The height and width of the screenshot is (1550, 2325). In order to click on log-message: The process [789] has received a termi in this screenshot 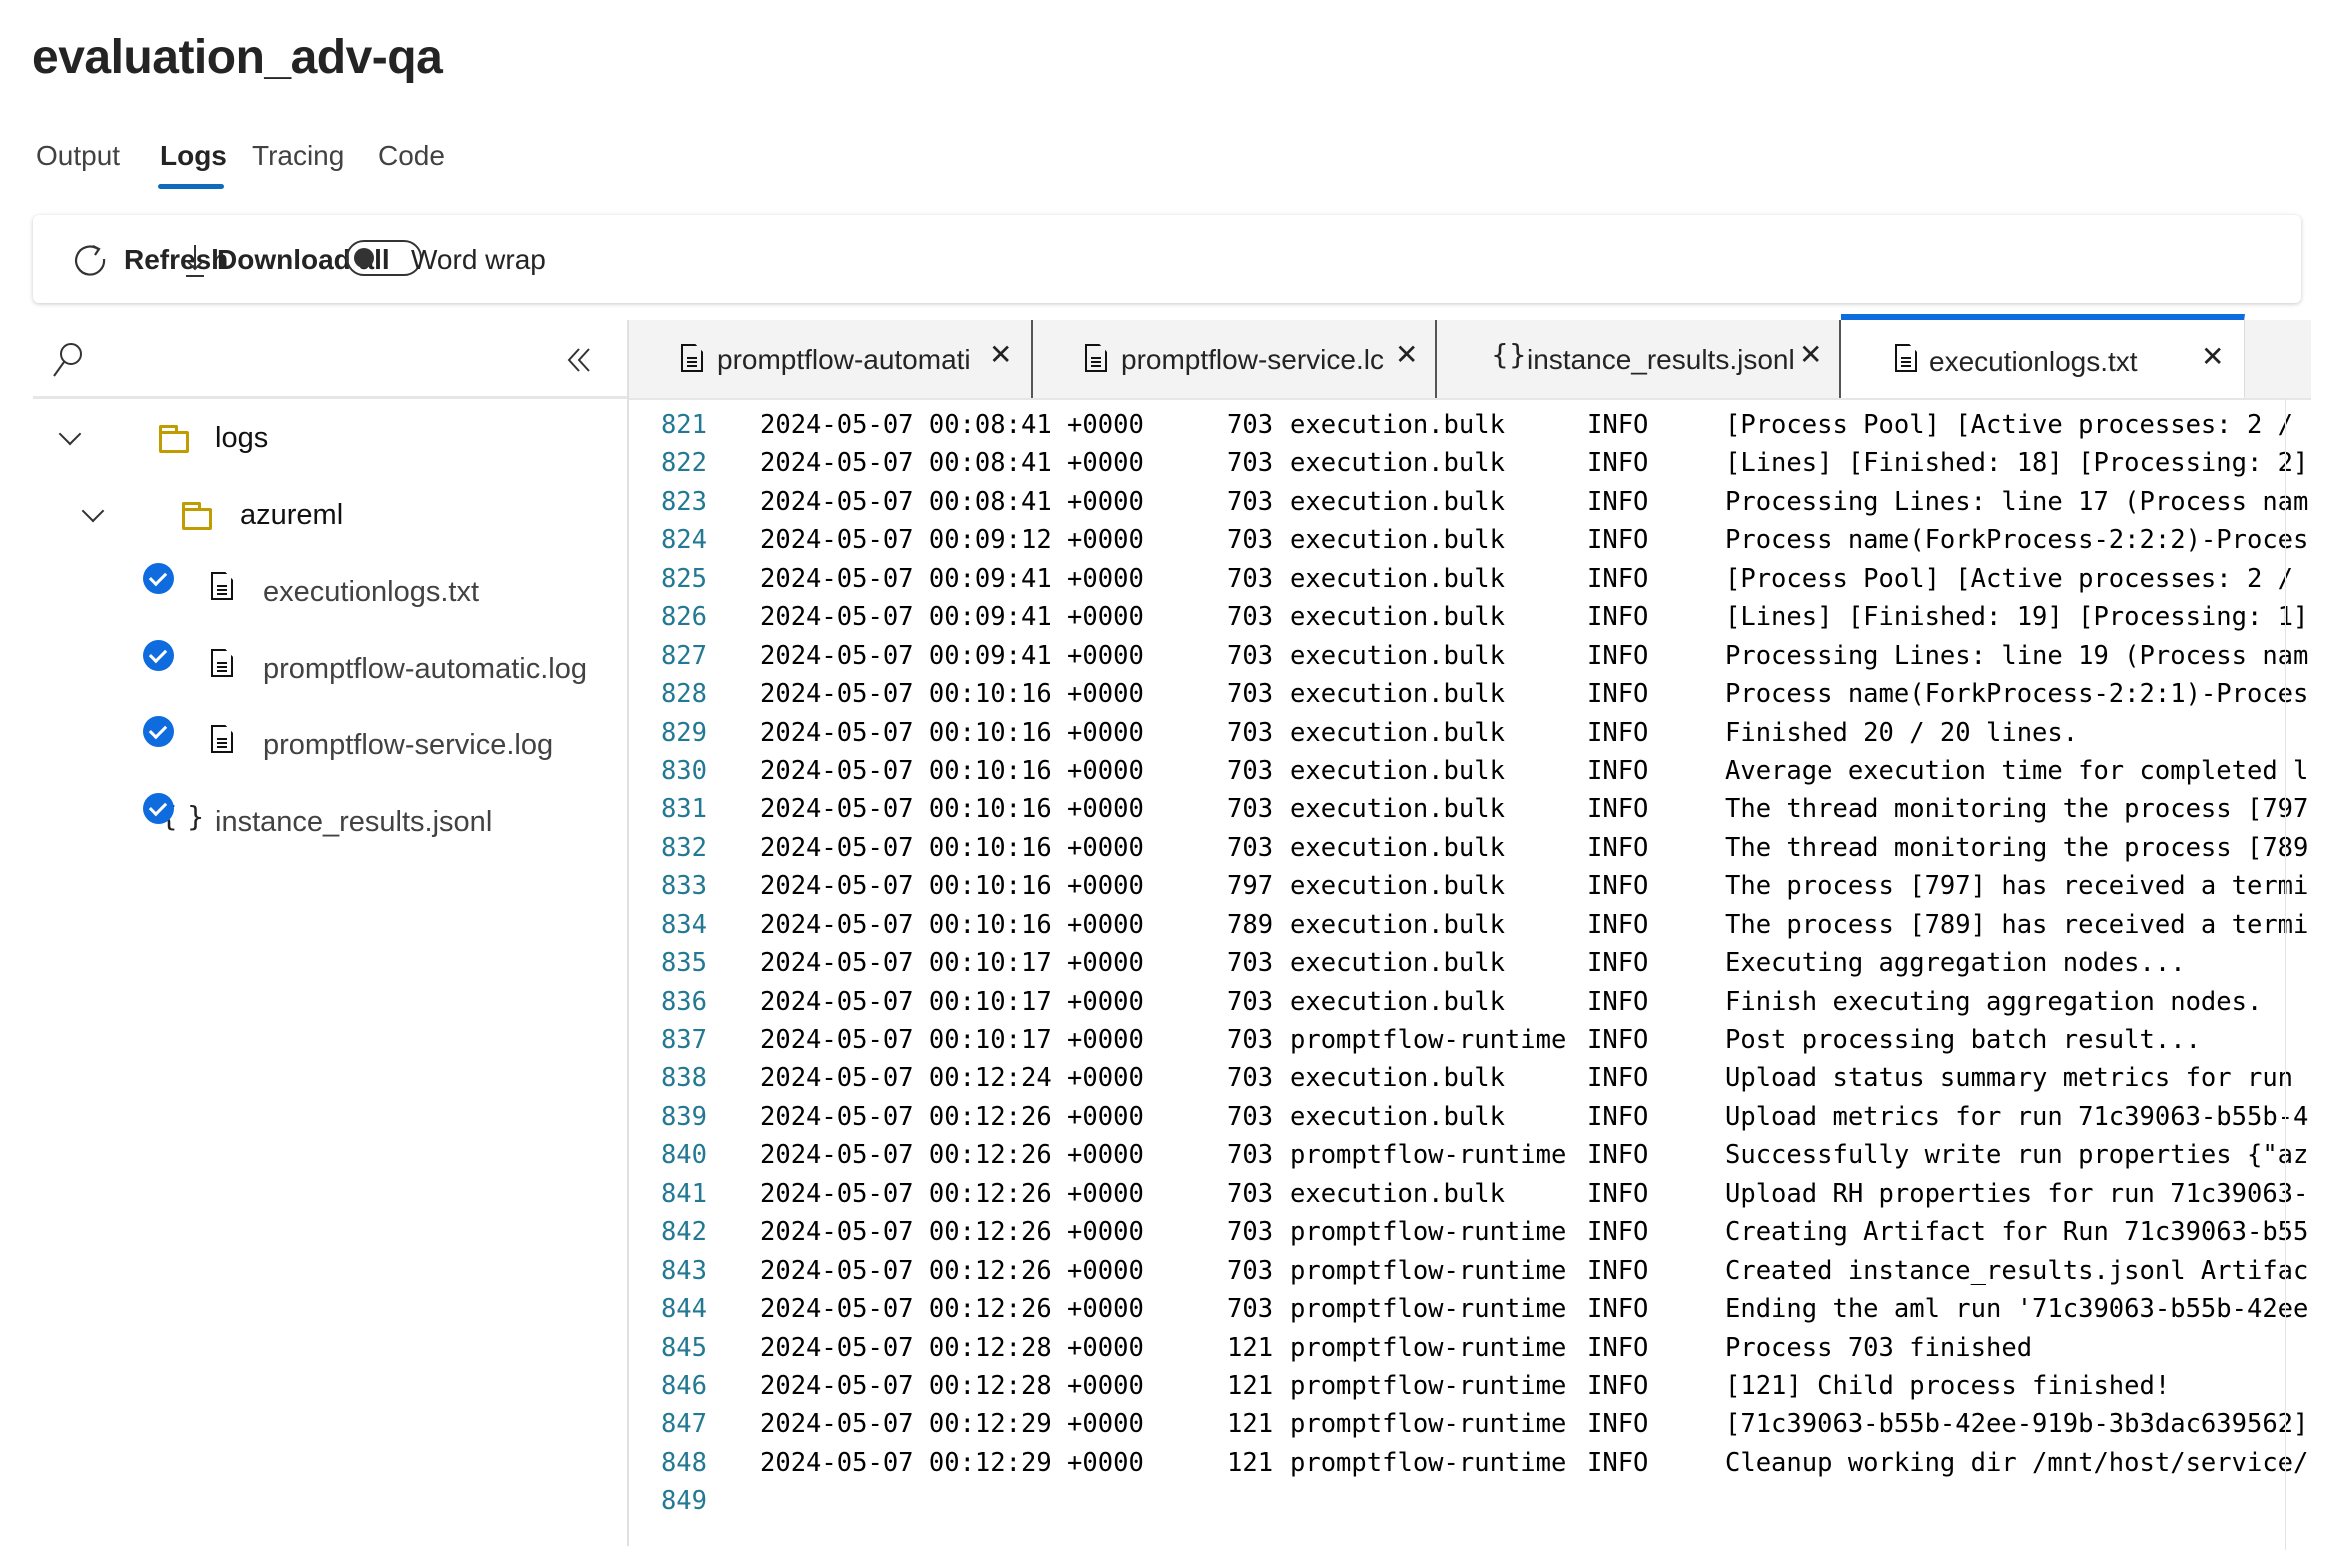, I will do `click(2017, 924)`.